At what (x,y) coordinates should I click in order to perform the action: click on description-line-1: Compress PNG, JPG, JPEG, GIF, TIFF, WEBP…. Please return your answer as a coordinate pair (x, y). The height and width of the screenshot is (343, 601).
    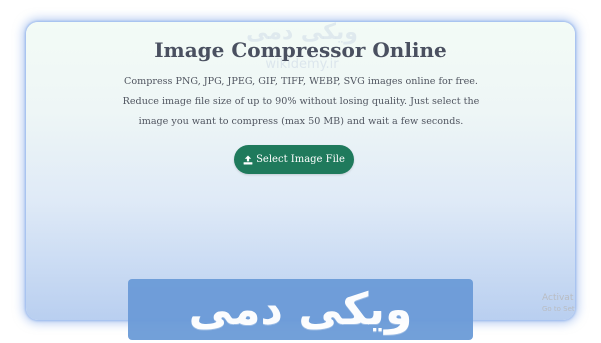
    Looking at the image, I should click on (301, 81).